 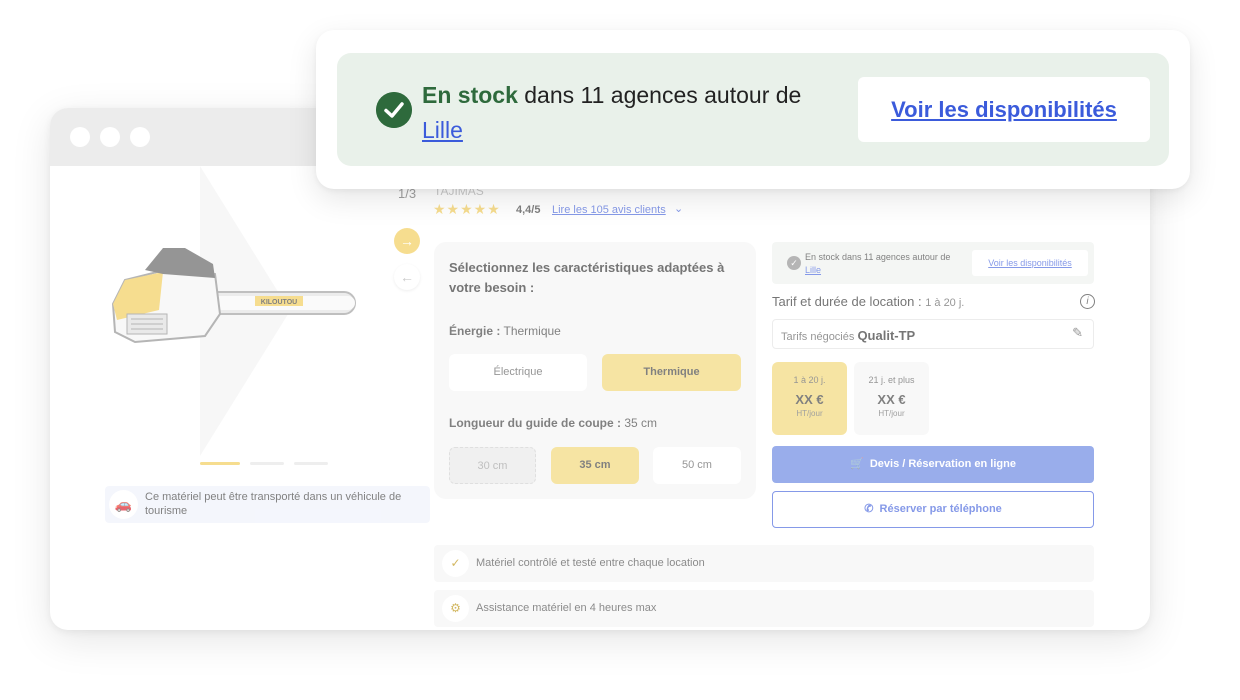 I want to click on next-image-arrow-icon: →, so click(x=407, y=241).